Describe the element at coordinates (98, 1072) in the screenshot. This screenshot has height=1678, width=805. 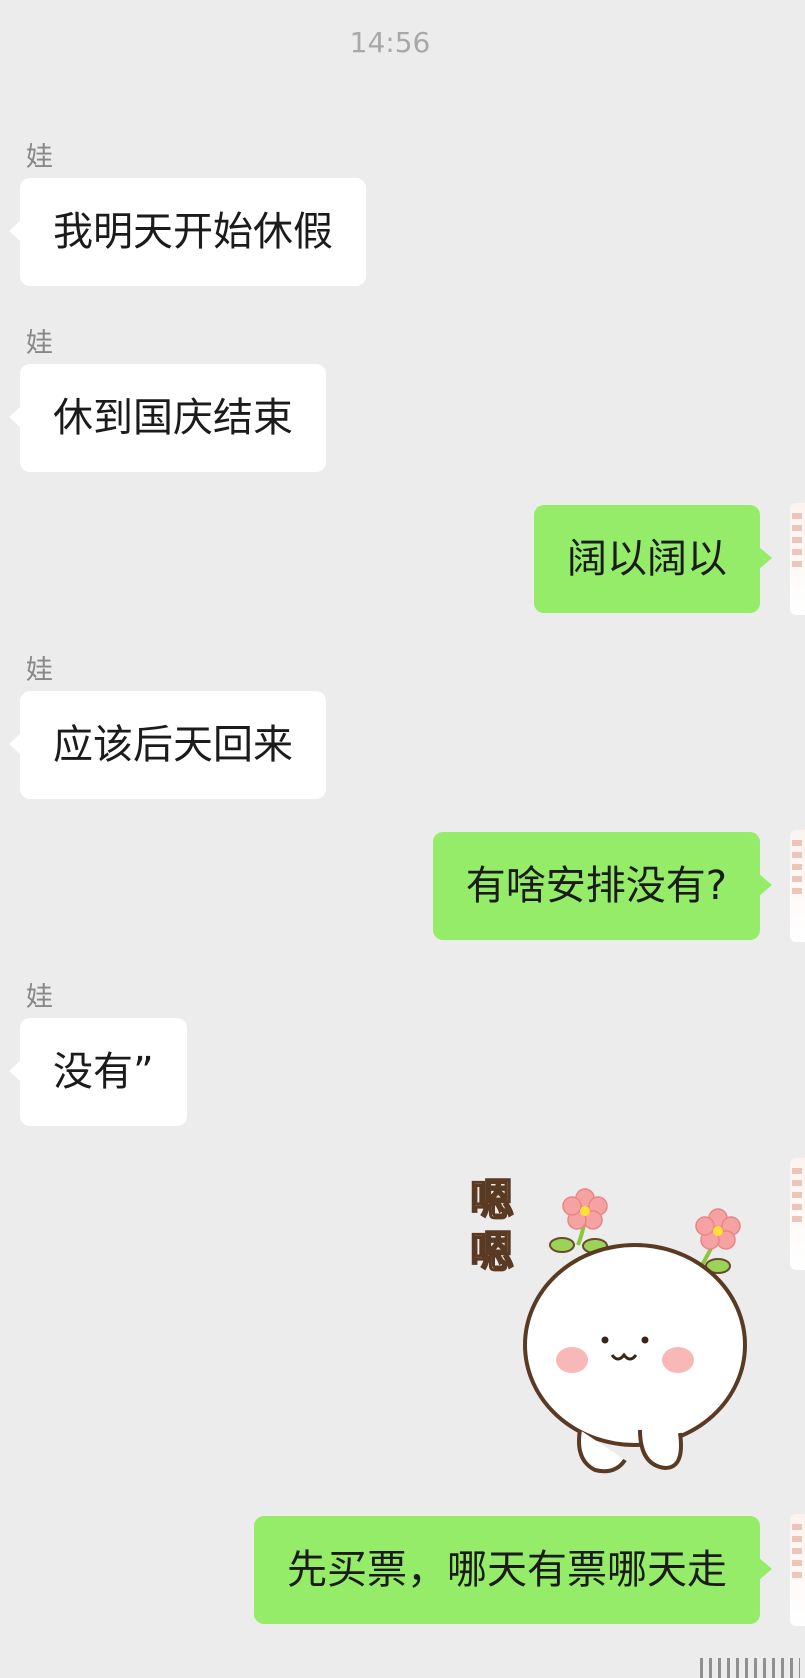
I see `incoming-message-bubble: 没有”` at that location.